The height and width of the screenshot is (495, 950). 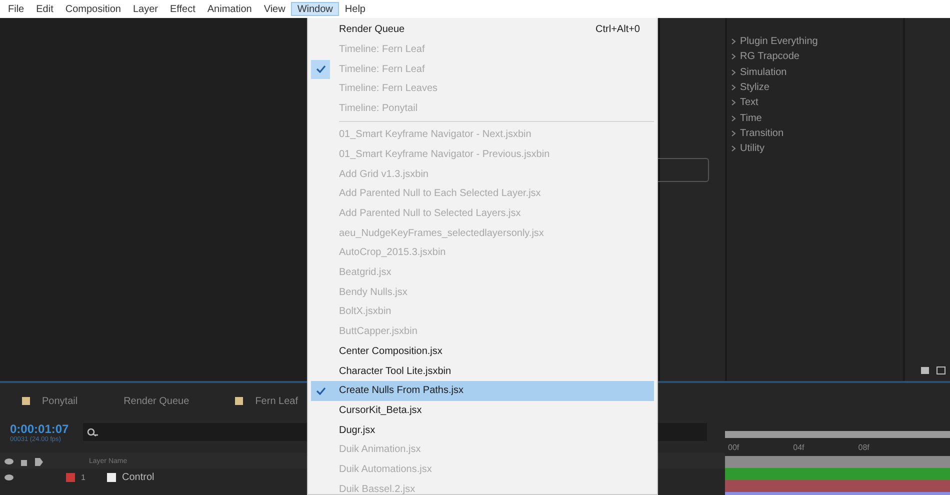 I want to click on ruler-label: 08f, so click(x=864, y=447).